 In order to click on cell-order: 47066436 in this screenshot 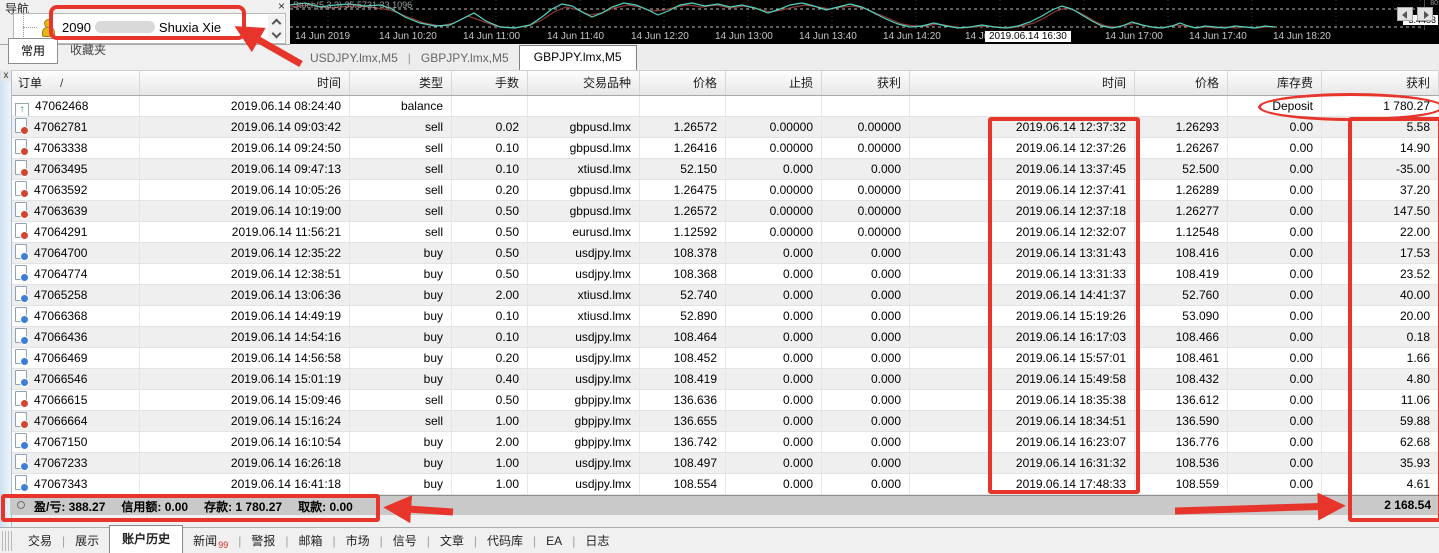, I will do `click(76, 337)`.